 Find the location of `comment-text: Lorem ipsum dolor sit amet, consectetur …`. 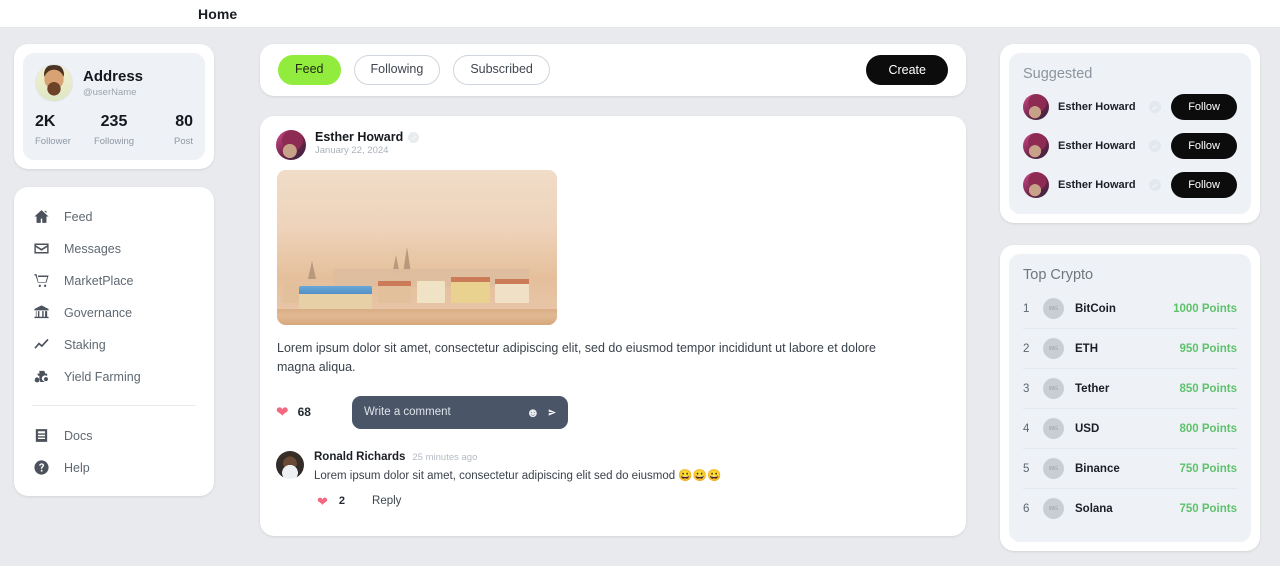

comment-text: Lorem ipsum dolor sit amet, consectetur … is located at coordinates (518, 475).